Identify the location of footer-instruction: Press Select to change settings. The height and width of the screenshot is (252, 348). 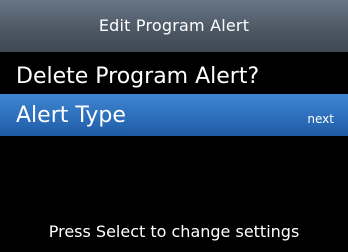
(174, 231).